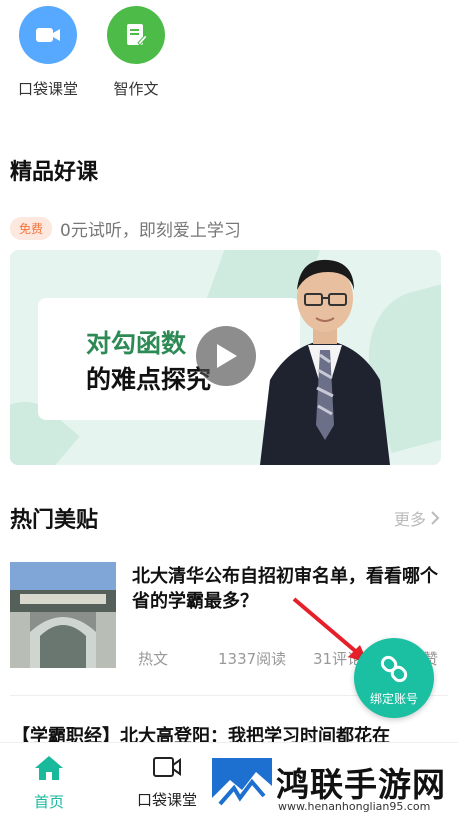  What do you see at coordinates (56, 519) in the screenshot?
I see `section-title-hot: 热门美贴` at bounding box center [56, 519].